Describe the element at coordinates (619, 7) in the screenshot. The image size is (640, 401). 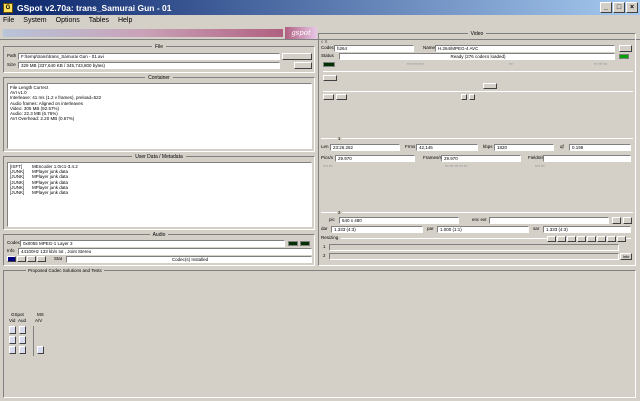
I see `maximize-button: □` at that location.